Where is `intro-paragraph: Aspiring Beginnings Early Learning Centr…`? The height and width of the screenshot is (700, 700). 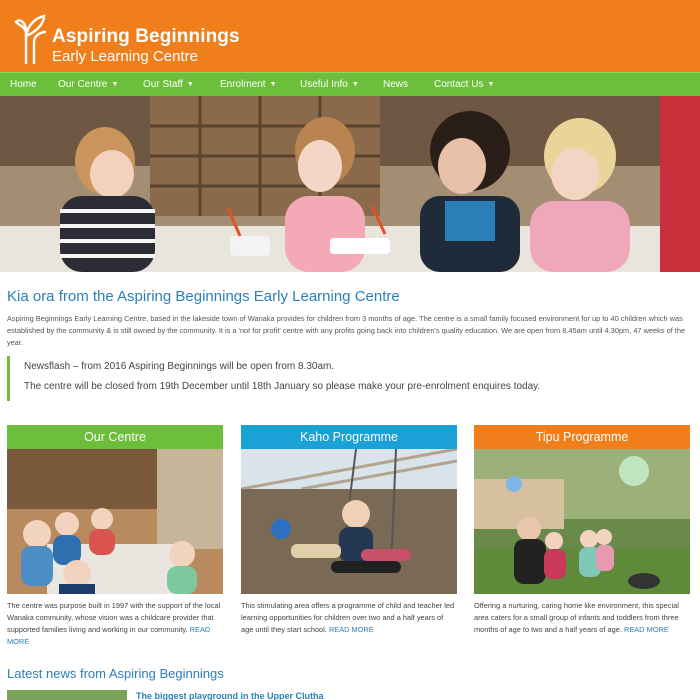 intro-paragraph: Aspiring Beginnings Early Learning Centr… is located at coordinates (346, 330).